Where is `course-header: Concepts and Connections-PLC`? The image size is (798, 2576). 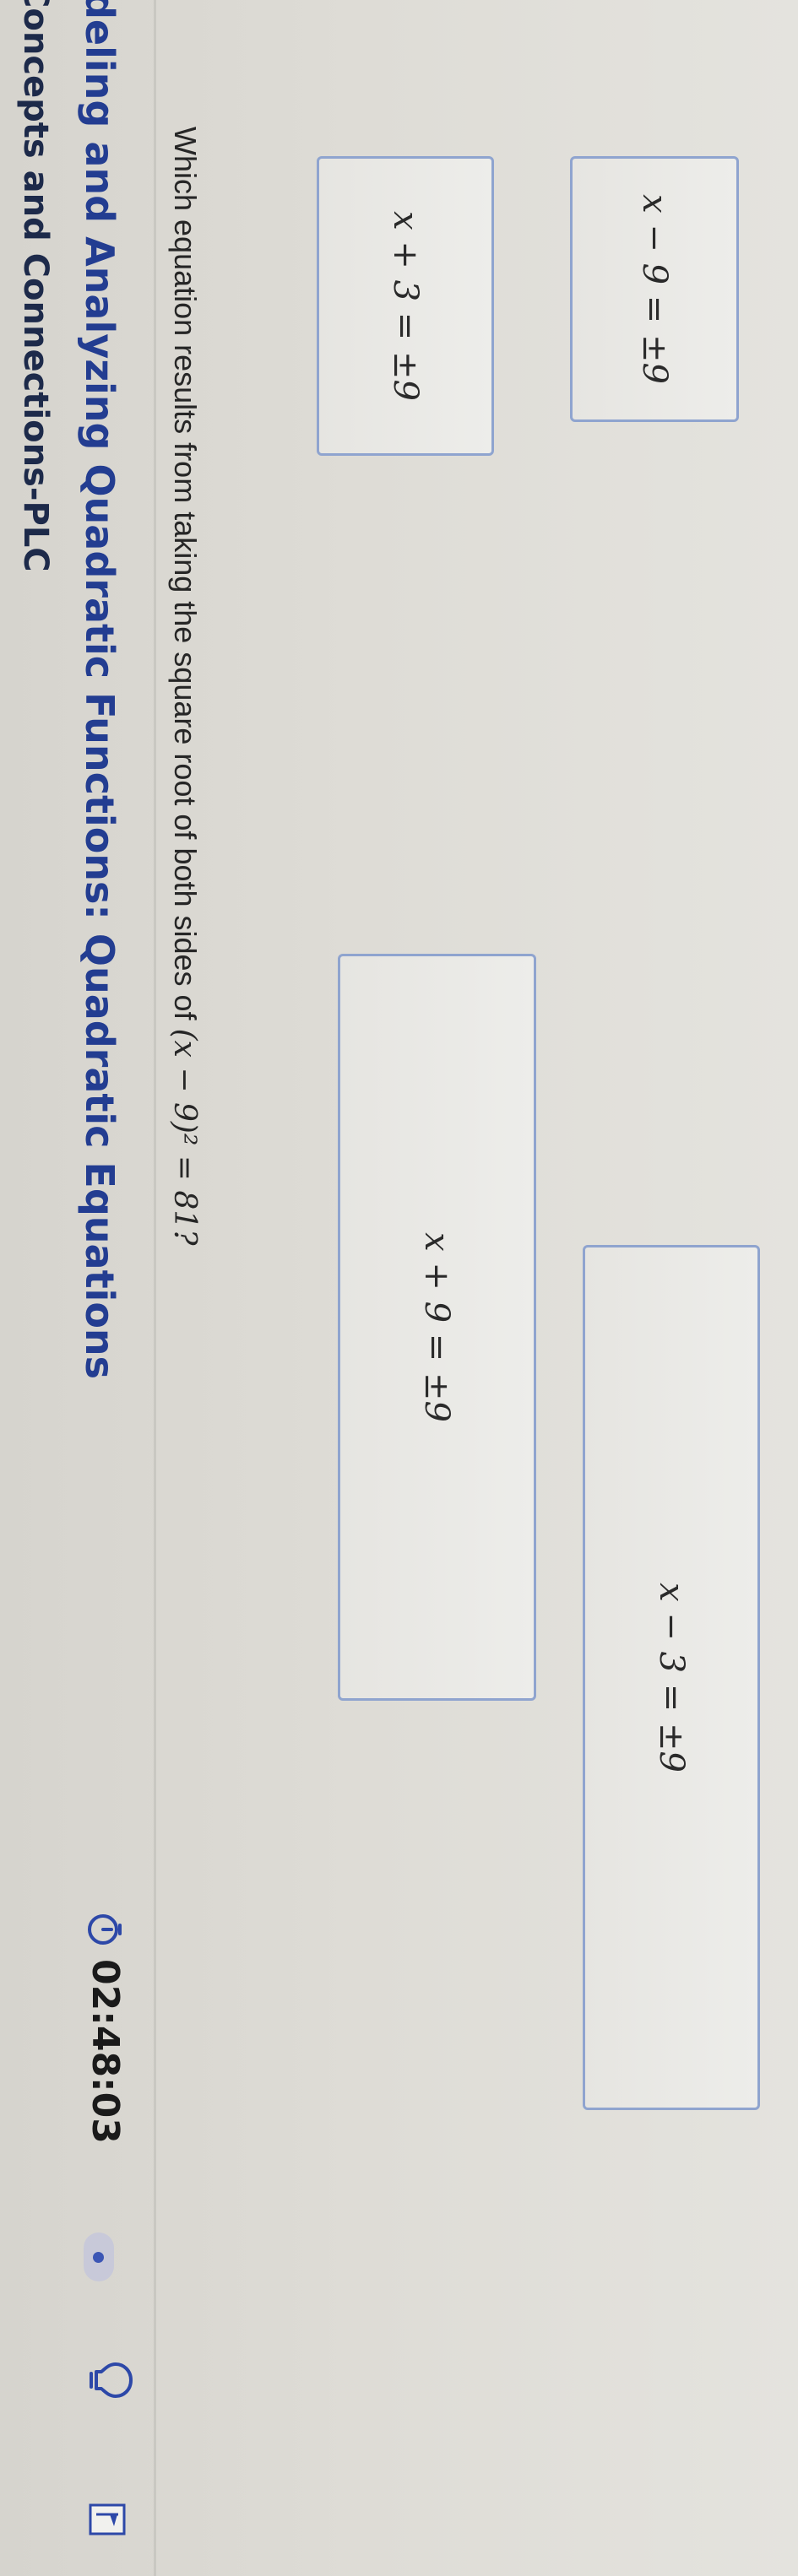 course-header: Concepts and Connections-PLC is located at coordinates (35, 286).